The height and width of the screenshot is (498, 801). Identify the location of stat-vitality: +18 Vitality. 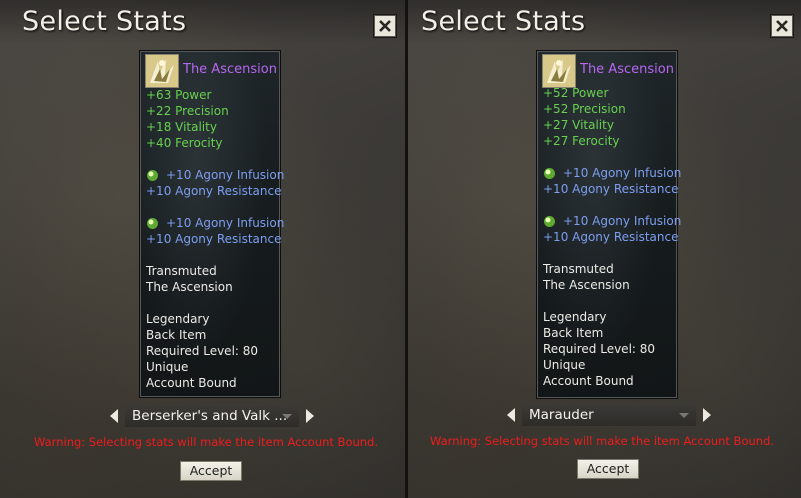
(181, 127).